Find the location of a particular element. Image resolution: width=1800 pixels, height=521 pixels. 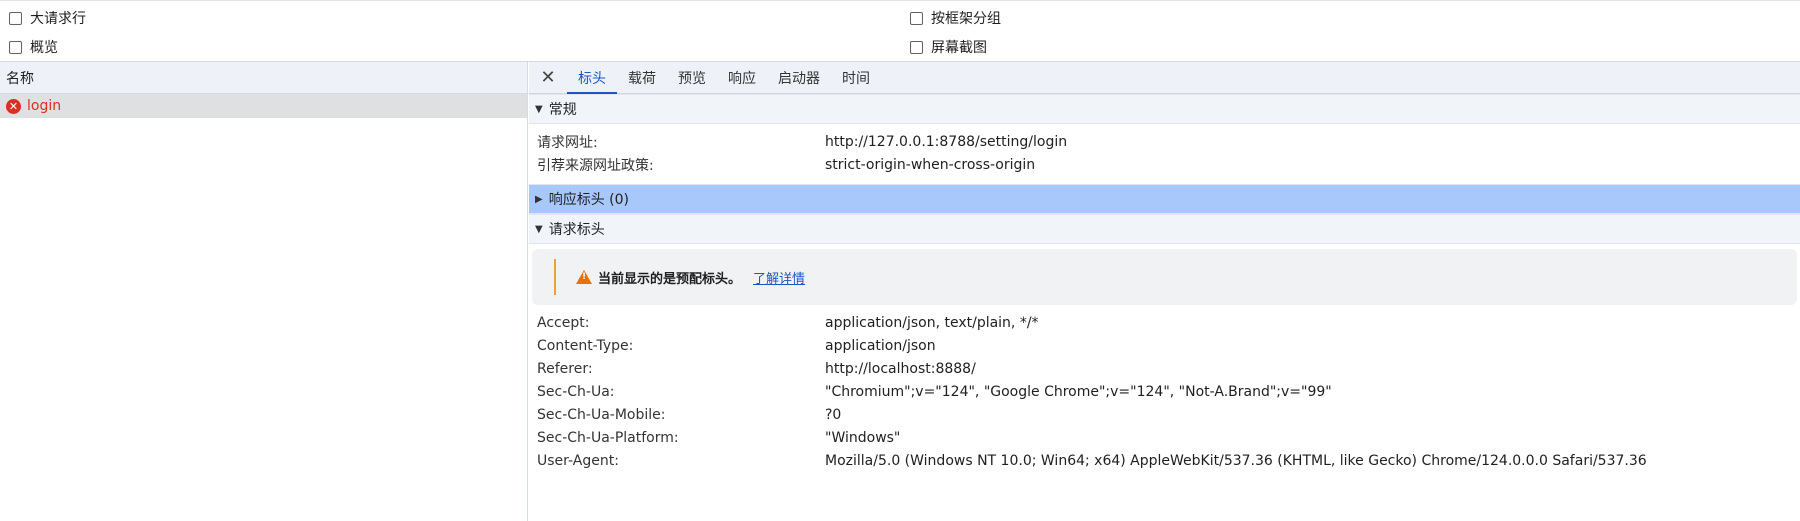

overview-checkbox is located at coordinates (15, 47).